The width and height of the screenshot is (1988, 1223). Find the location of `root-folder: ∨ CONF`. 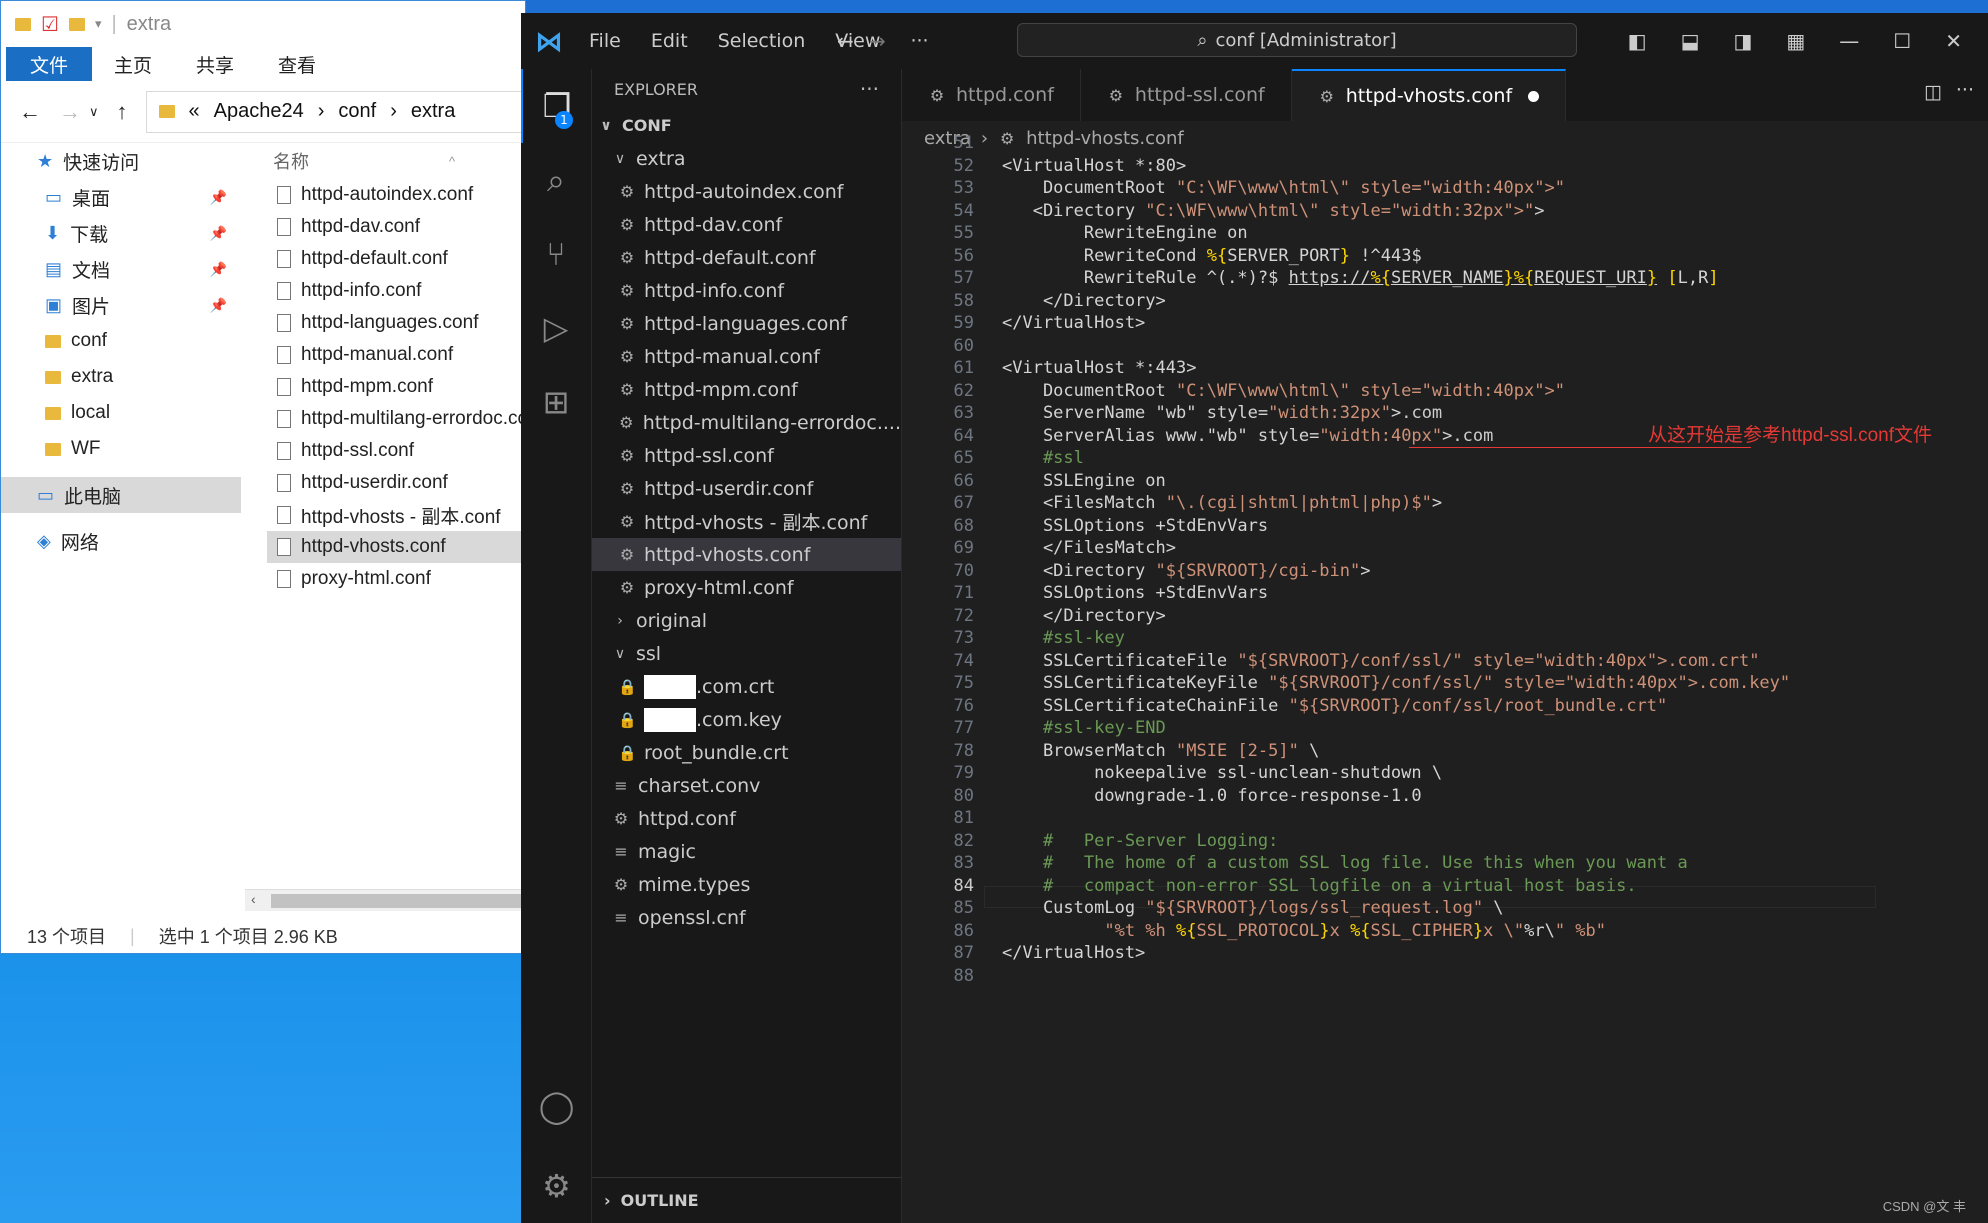

root-folder: ∨ CONF is located at coordinates (746, 125).